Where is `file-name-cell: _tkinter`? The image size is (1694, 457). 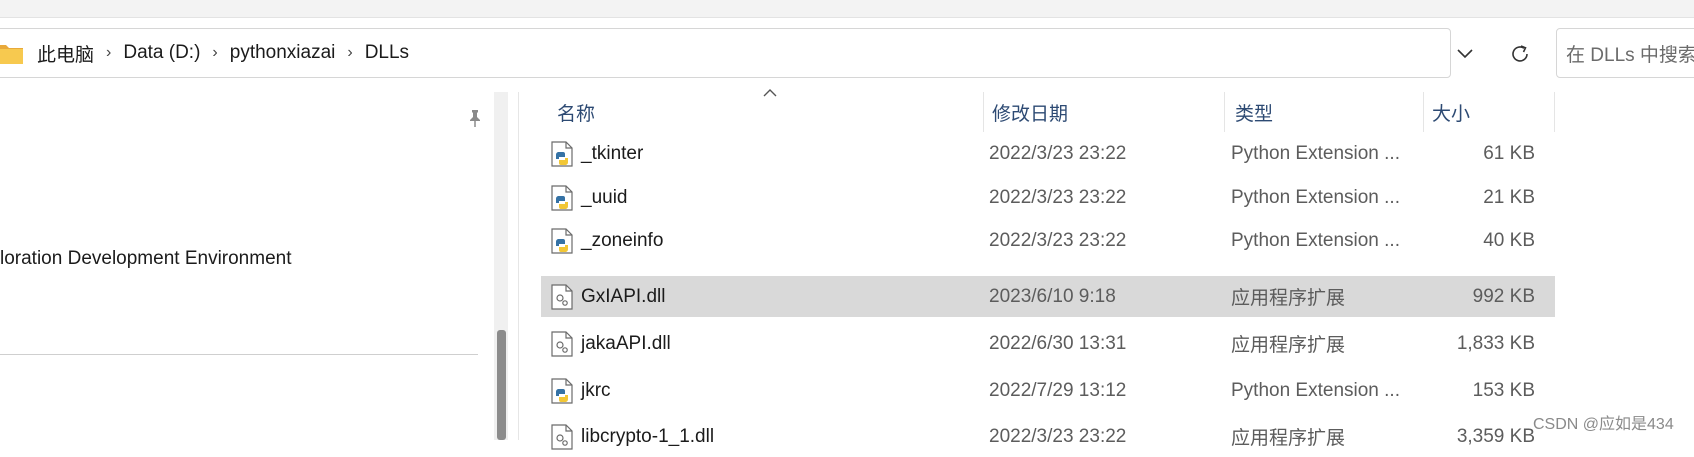 file-name-cell: _tkinter is located at coordinates (597, 153).